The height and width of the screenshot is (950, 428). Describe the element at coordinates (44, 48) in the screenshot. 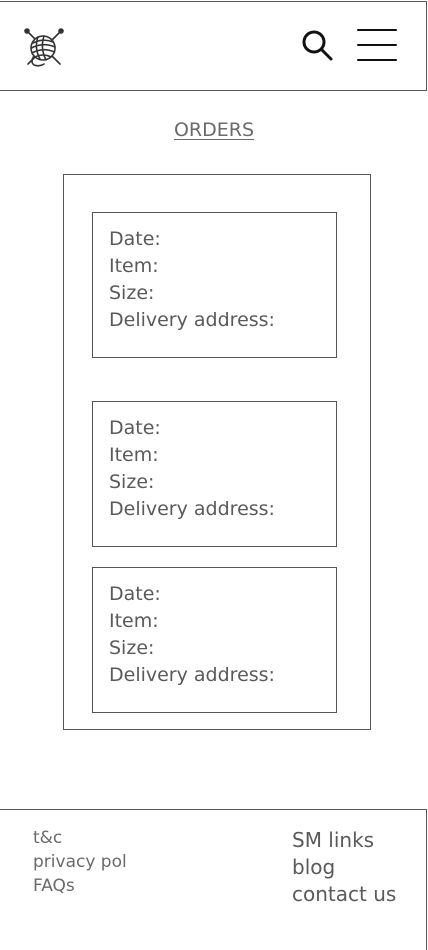

I see `yarn-ball-logo-icon` at that location.